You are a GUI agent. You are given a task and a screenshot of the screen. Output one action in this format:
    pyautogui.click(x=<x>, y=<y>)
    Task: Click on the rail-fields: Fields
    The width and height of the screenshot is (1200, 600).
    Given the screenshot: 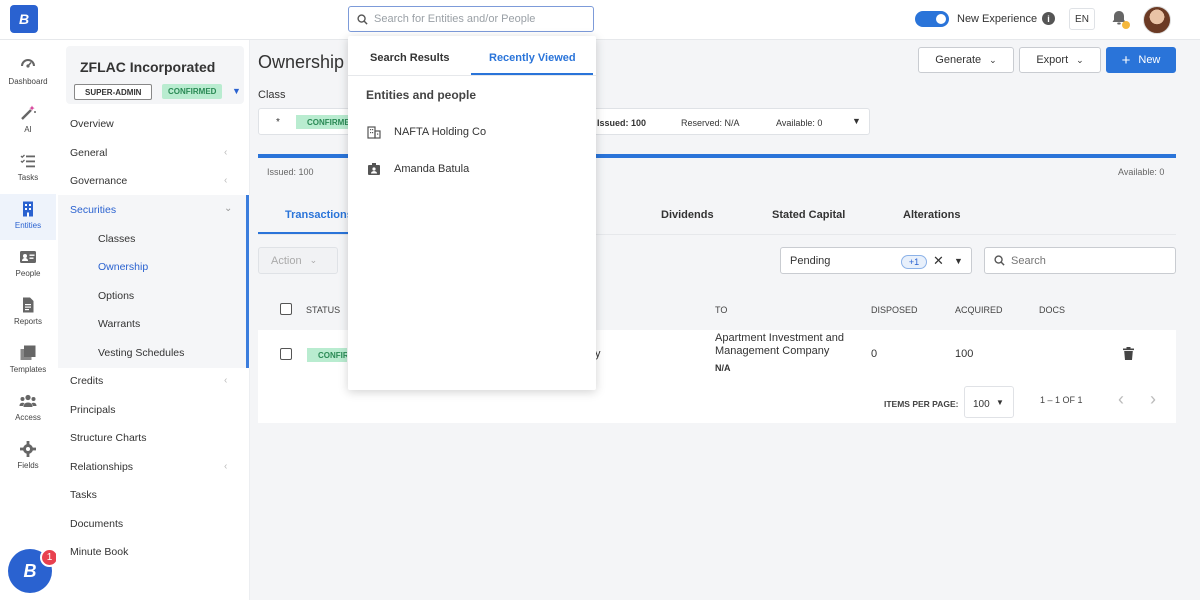 What is the action you would take?
    pyautogui.click(x=28, y=457)
    